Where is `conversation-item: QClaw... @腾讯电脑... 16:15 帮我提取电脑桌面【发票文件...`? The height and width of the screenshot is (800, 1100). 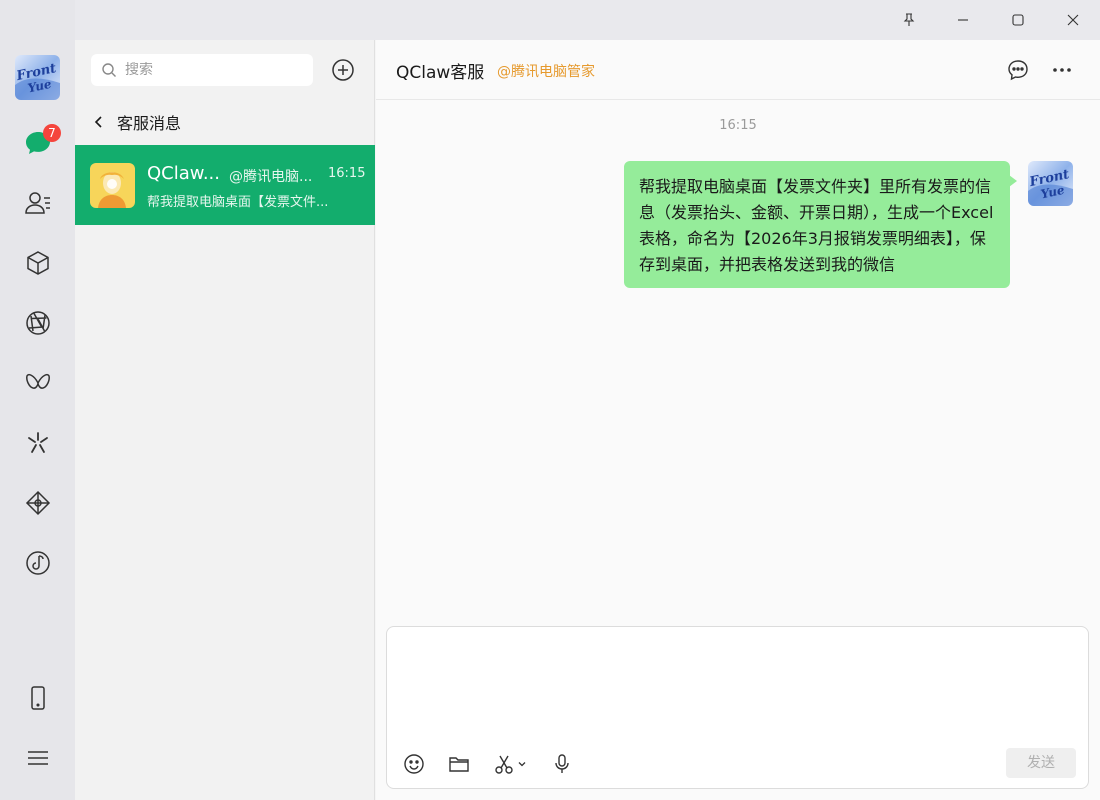 conversation-item: QClaw... @腾讯电脑... 16:15 帮我提取电脑桌面【发票文件... is located at coordinates (225, 185).